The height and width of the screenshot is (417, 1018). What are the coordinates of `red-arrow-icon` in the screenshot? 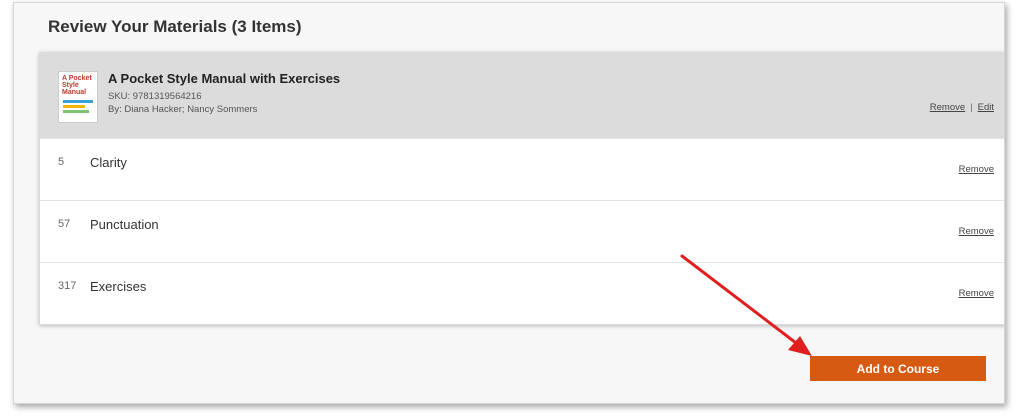 It's located at (746, 305).